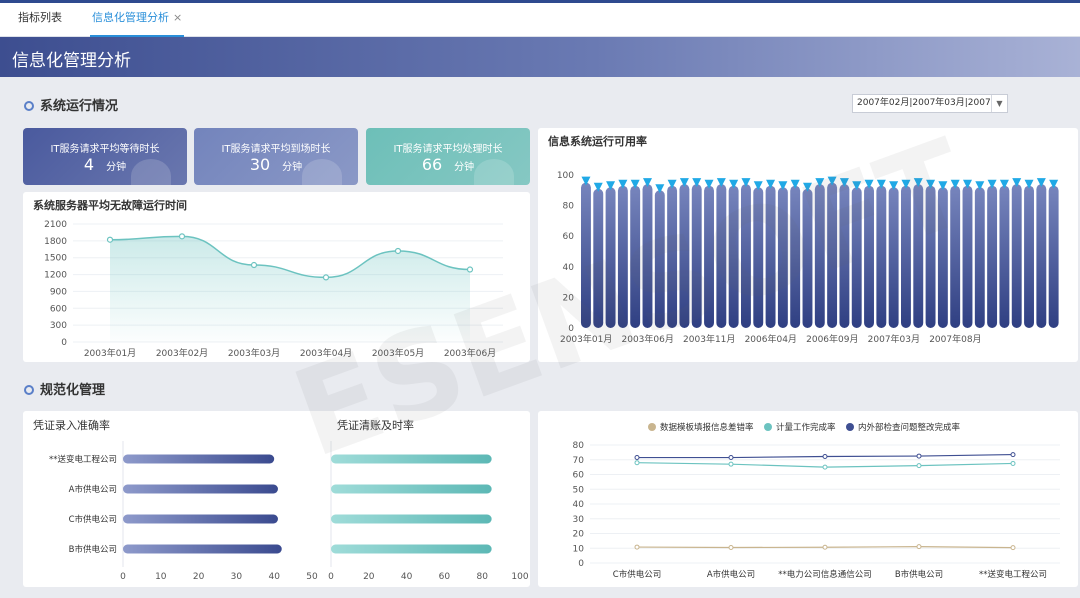 This screenshot has width=1080, height=598. I want to click on chevron-down-icon: ▼, so click(999, 103).